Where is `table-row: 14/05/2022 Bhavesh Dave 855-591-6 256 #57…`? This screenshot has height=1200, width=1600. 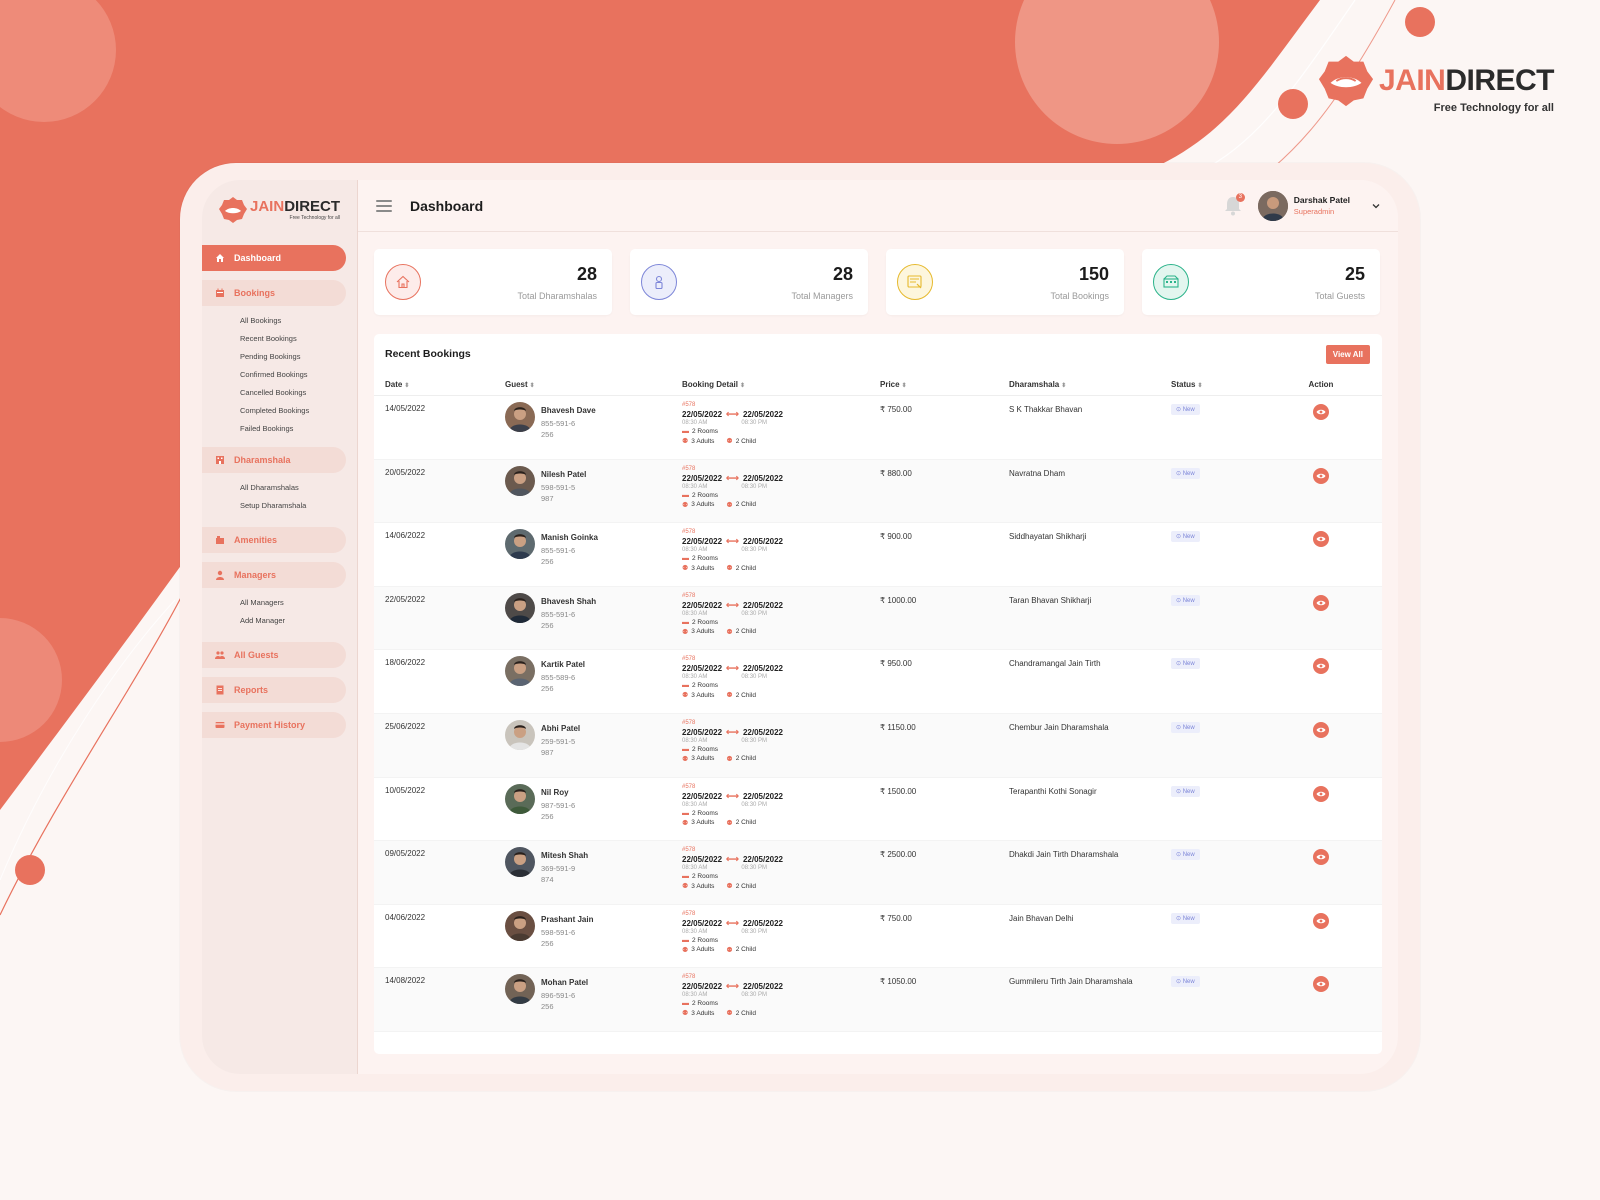
table-row: 14/05/2022 Bhavesh Dave 855-591-6 256 #57… is located at coordinates (878, 428).